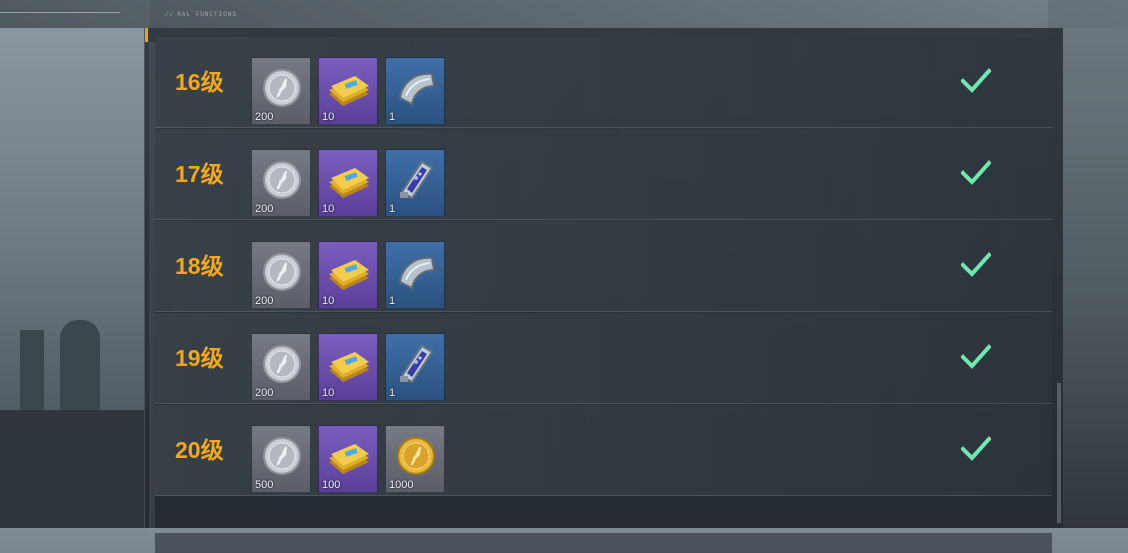 The image size is (1128, 553). I want to click on level-label: 16级, so click(199, 82).